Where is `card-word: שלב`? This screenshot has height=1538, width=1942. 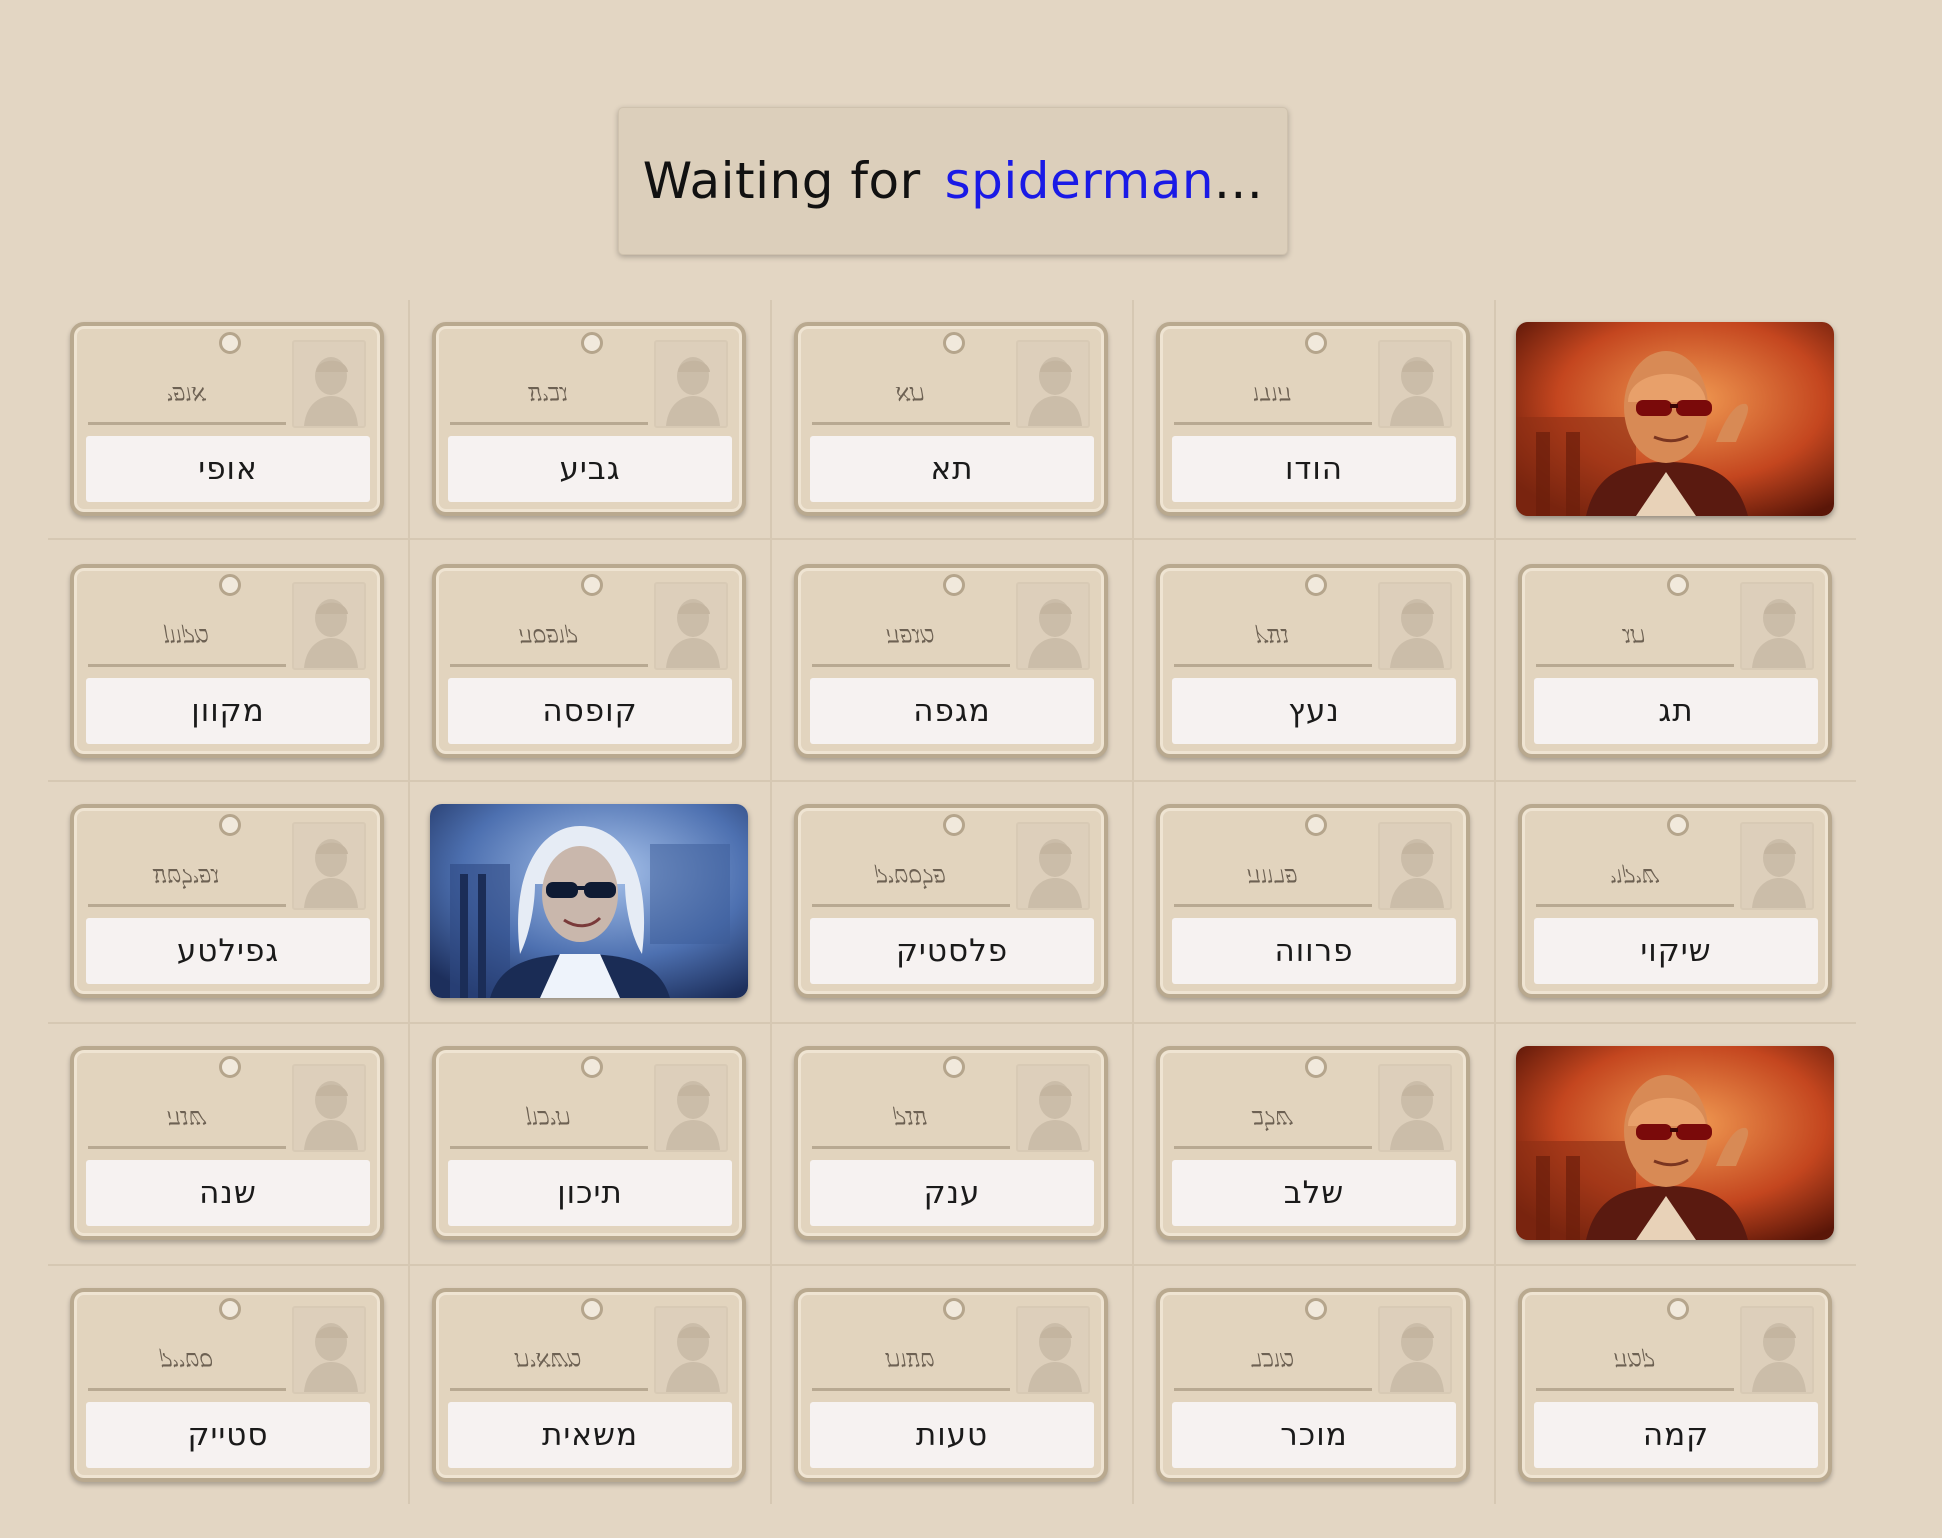 card-word: שלב is located at coordinates (1314, 1193).